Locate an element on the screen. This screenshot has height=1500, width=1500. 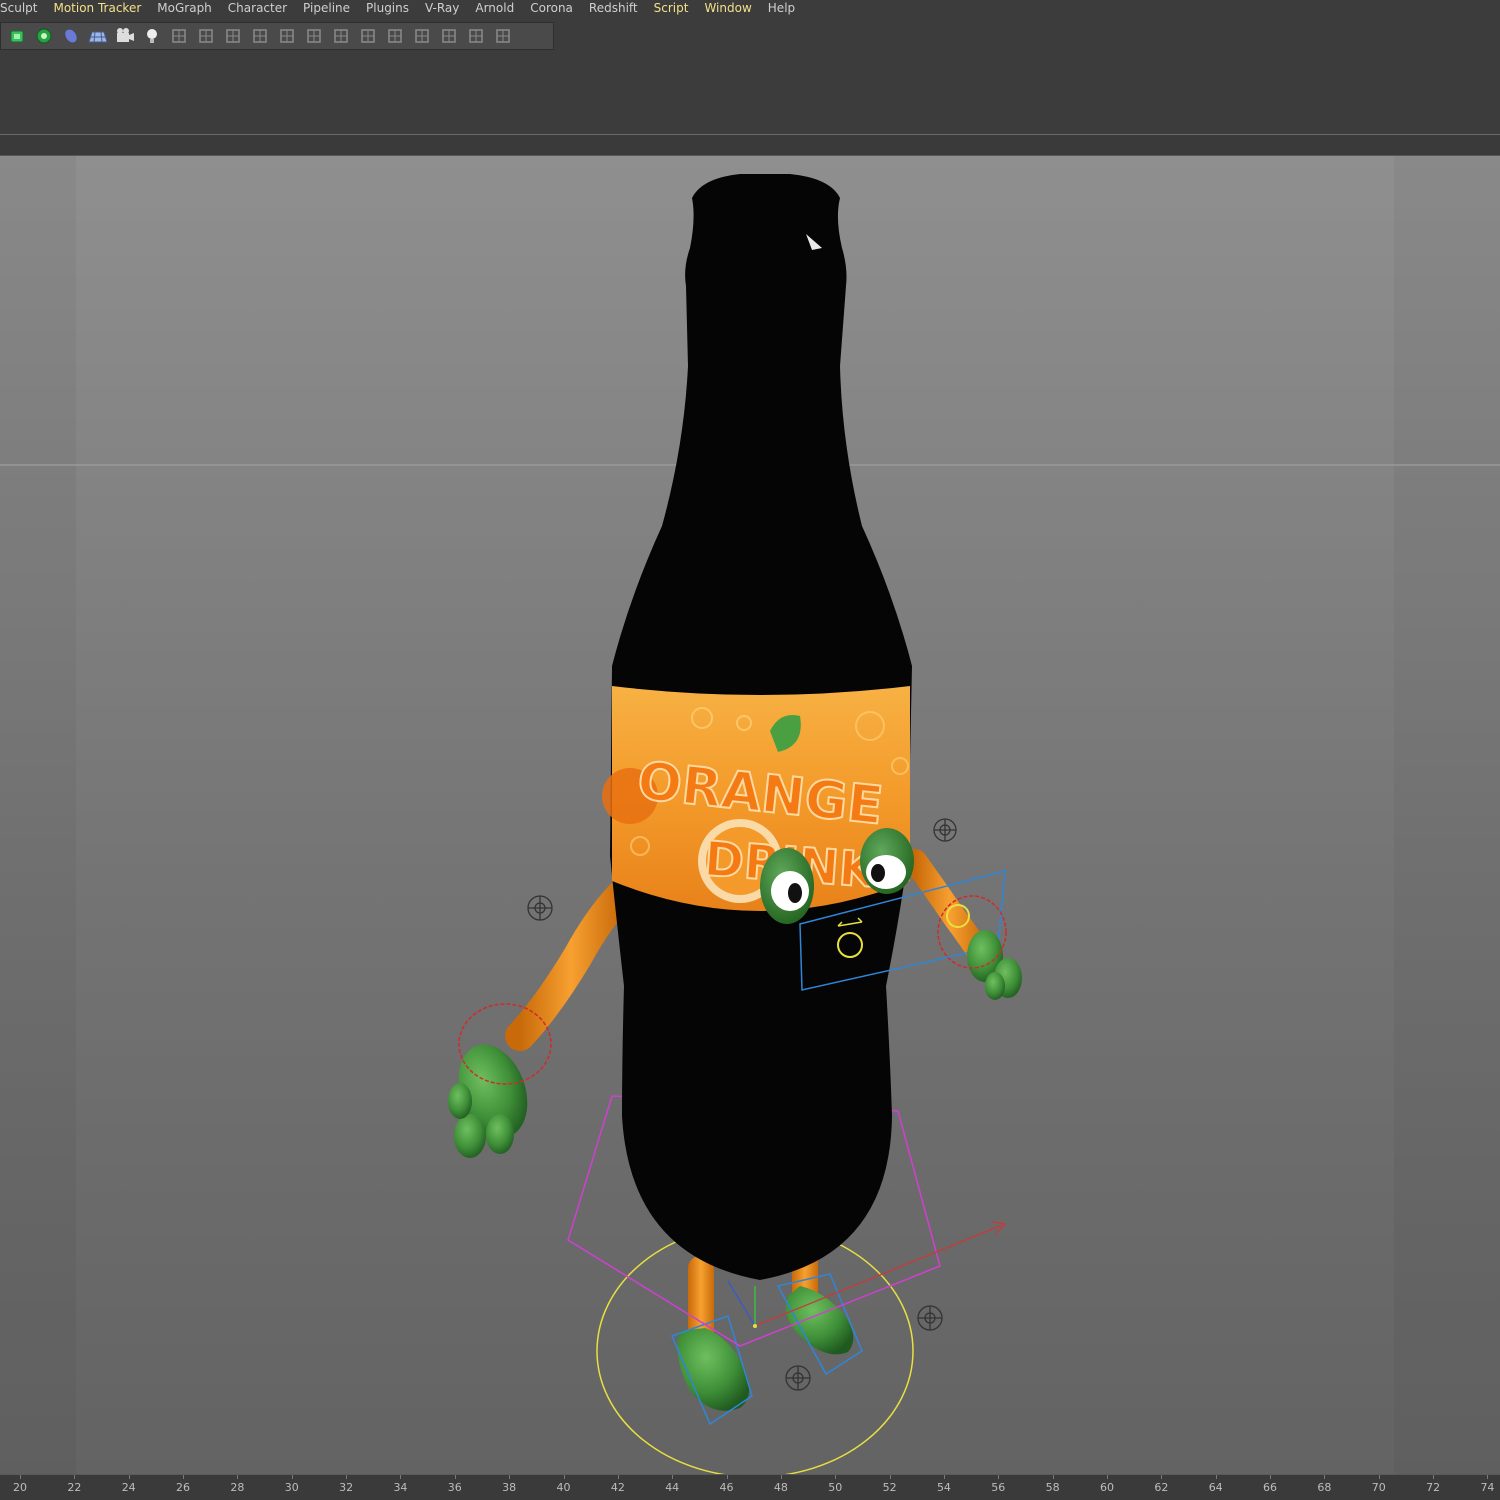
ruler-label: 70 is located at coordinates (1378, 1487).